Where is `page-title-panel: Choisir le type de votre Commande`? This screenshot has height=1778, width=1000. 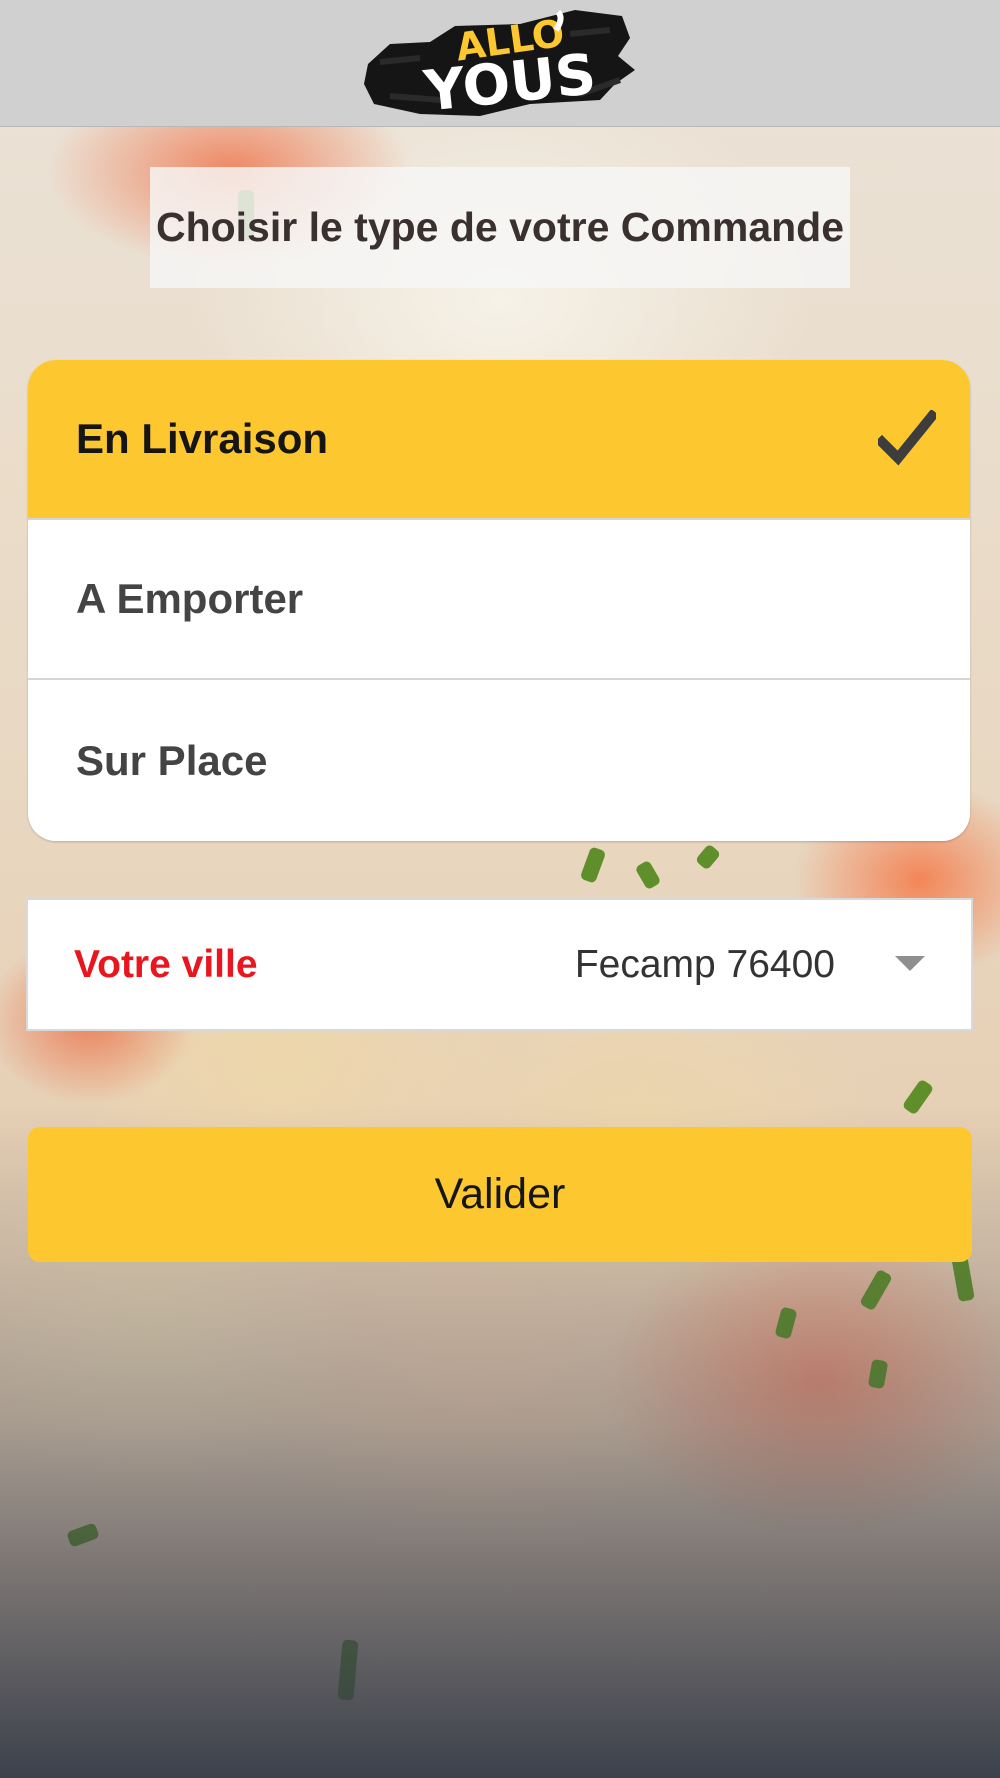
page-title-panel: Choisir le type de votre Commande is located at coordinates (500, 227).